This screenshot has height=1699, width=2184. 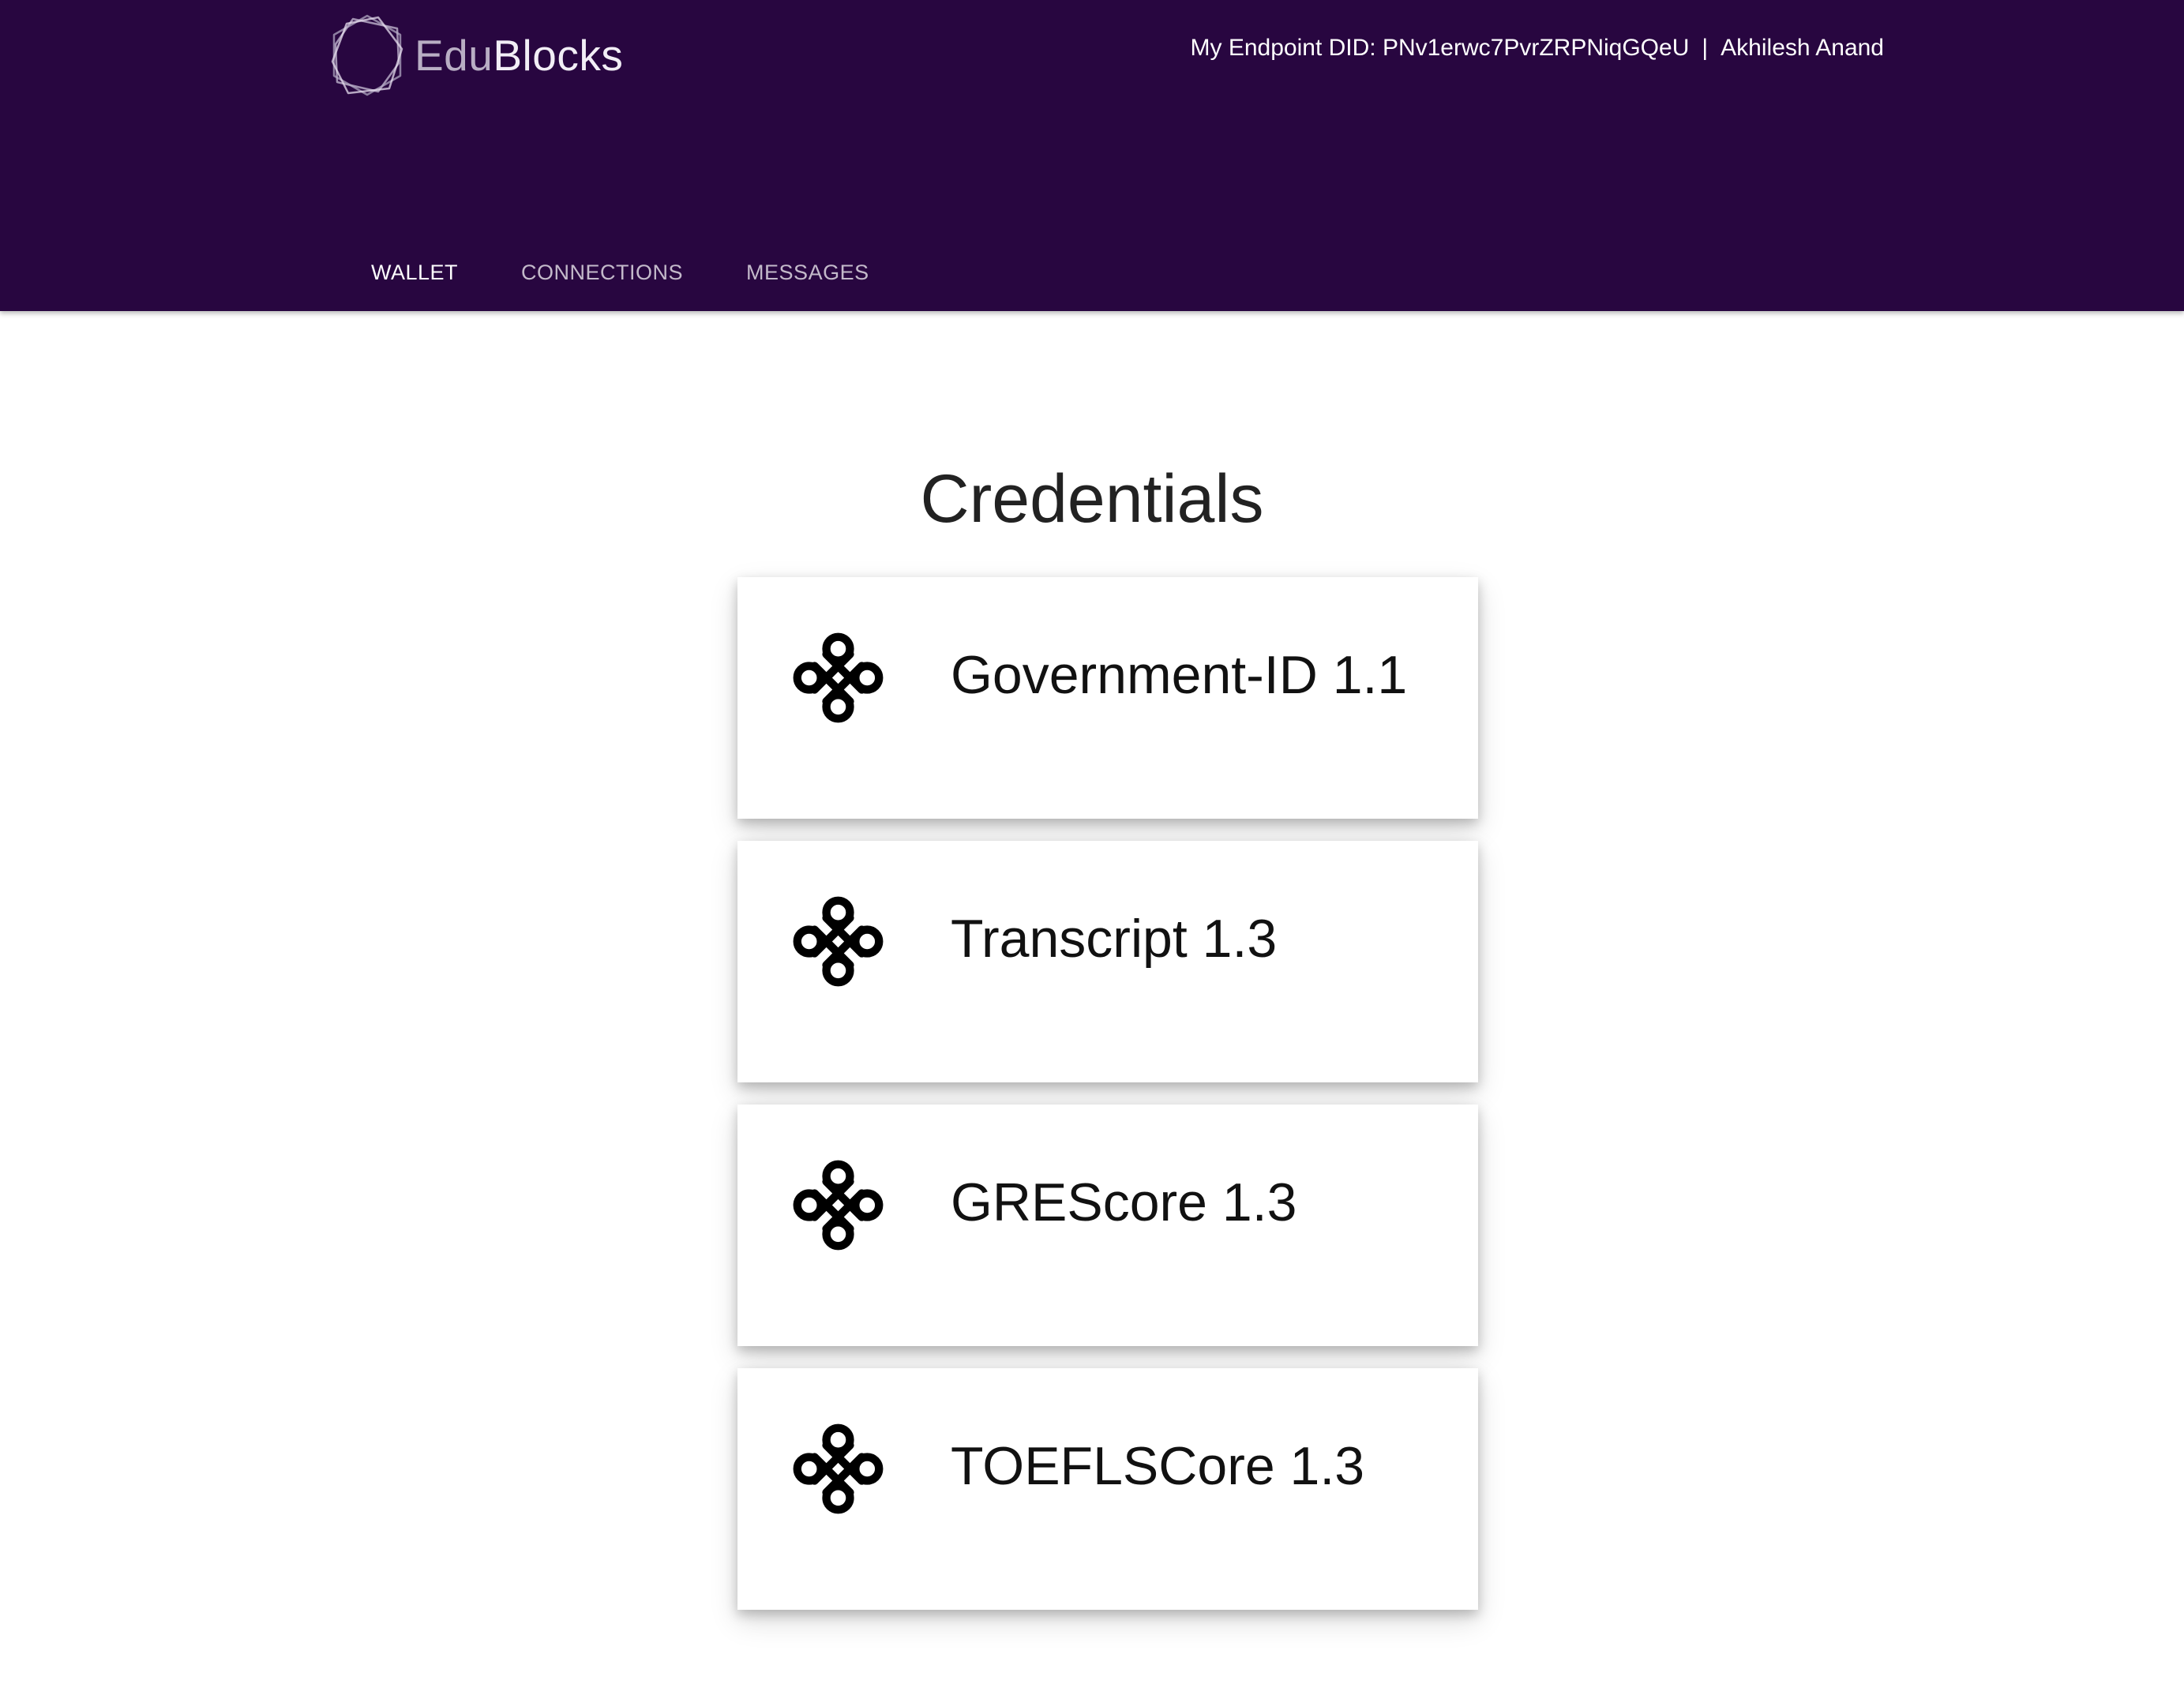 I want to click on credential-card-government-id: Government-ID 1.1, so click(x=1107, y=698).